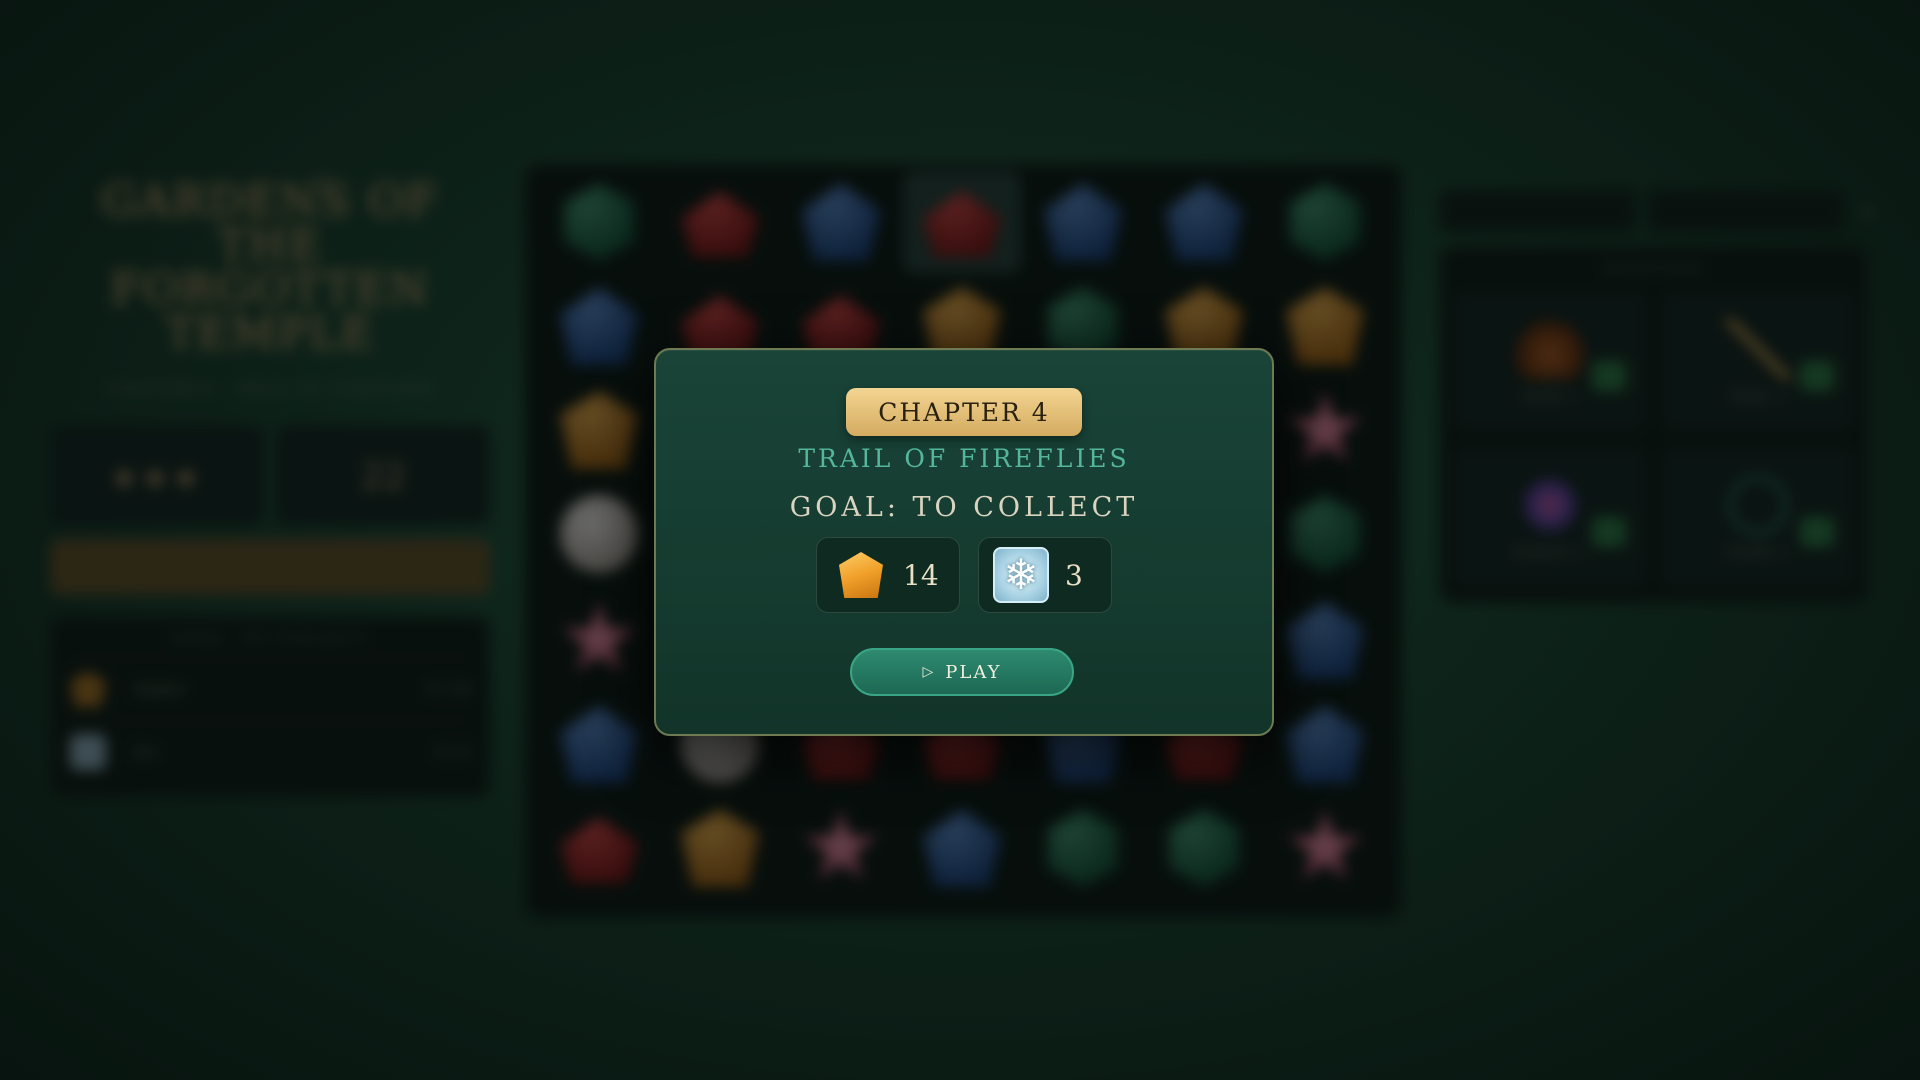  I want to click on goal-items: 14 ❄ 3, so click(964, 575).